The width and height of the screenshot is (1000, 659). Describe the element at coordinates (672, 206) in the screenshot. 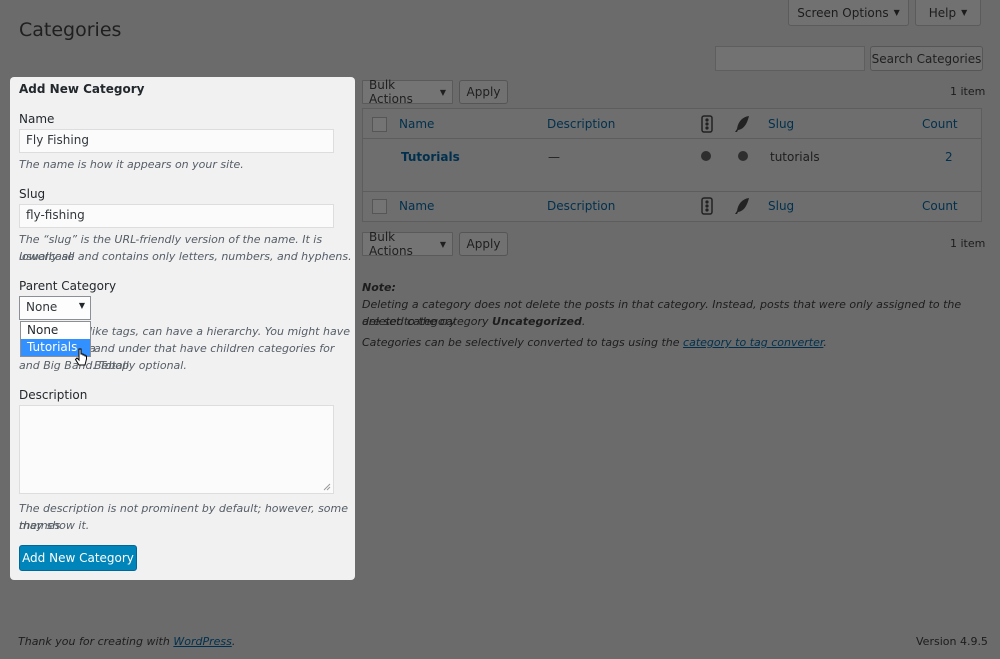

I see `table-footer-row: Name Description Slug Count` at that location.